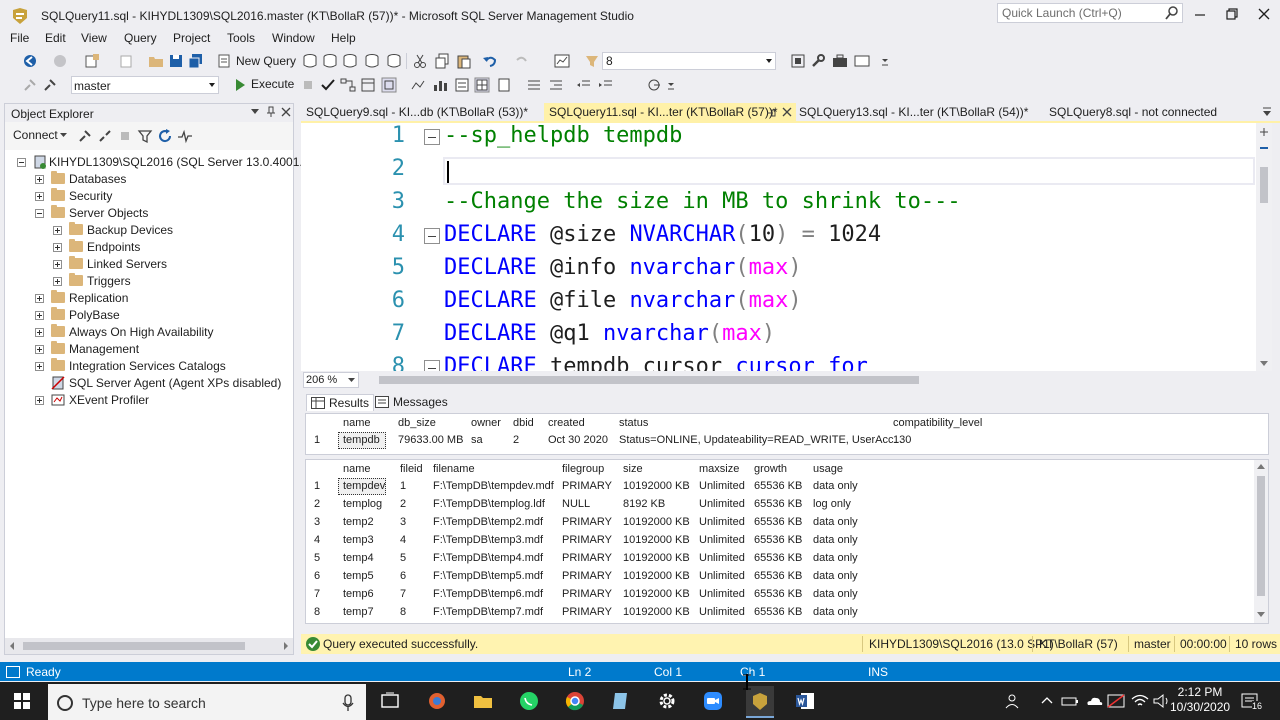 This screenshot has width=1280, height=720. I want to click on analysis-xmla-query-icon, so click(372, 61).